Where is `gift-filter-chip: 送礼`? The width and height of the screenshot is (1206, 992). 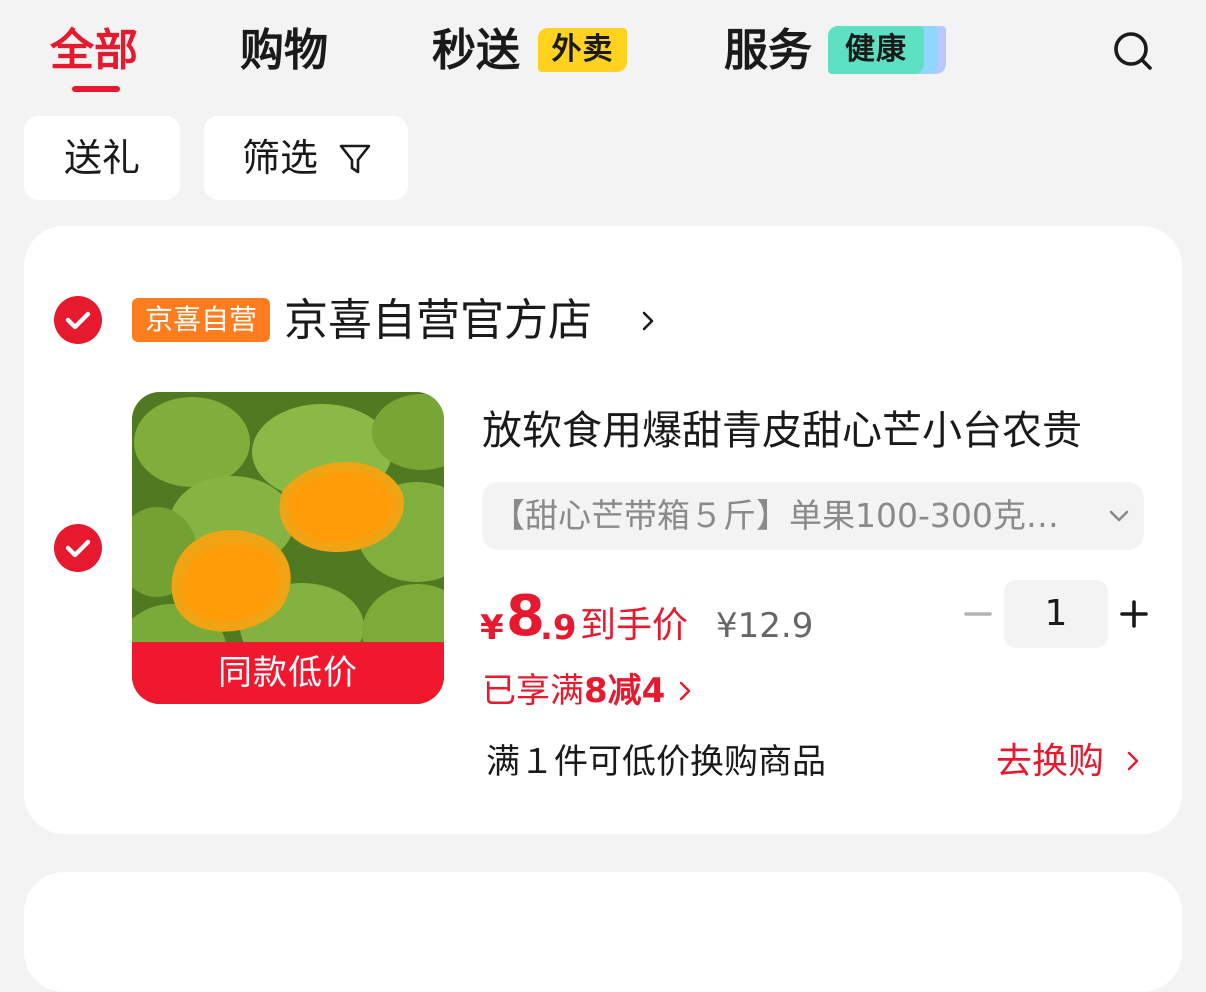
gift-filter-chip: 送礼 is located at coordinates (102, 158).